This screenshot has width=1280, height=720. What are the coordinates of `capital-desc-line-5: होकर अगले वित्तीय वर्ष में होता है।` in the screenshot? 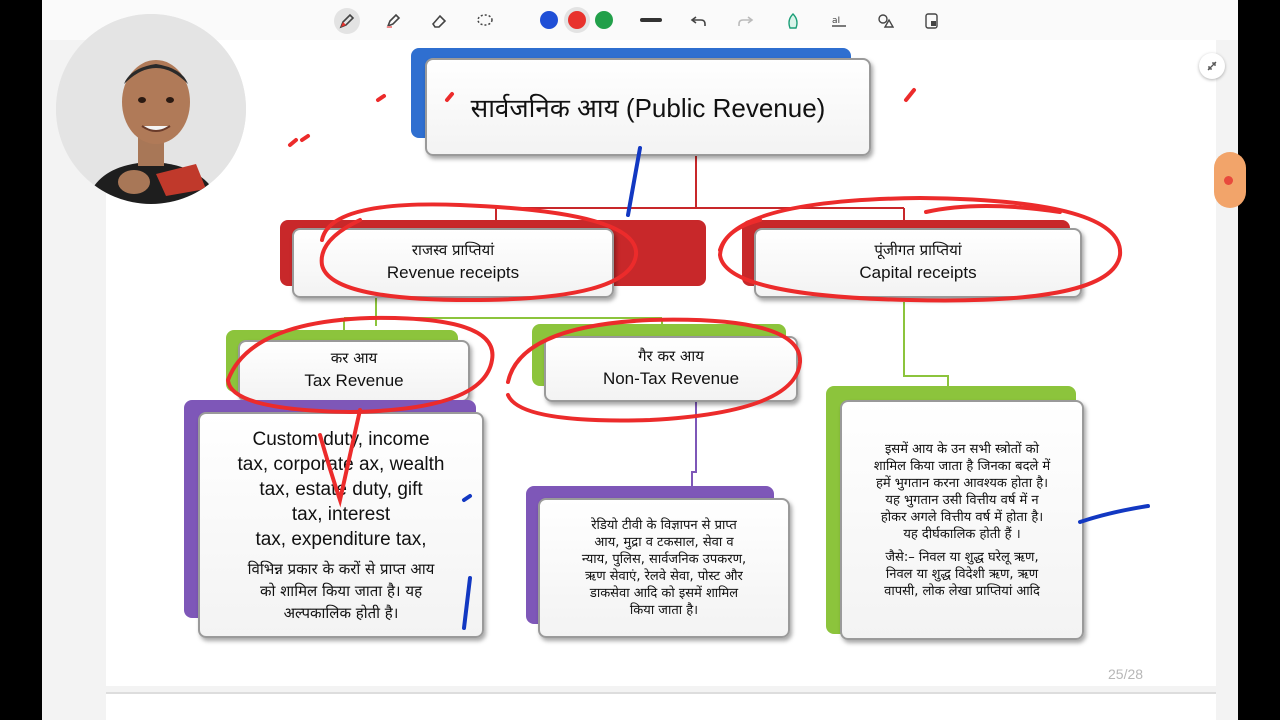 It's located at (962, 517).